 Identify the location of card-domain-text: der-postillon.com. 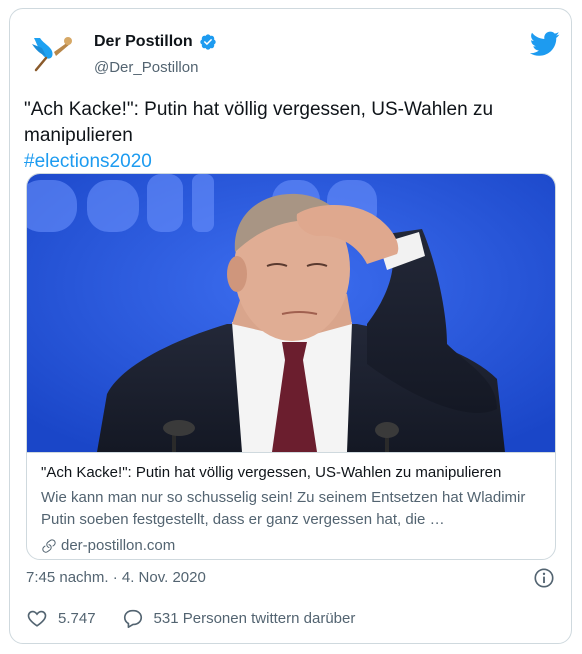
(118, 545).